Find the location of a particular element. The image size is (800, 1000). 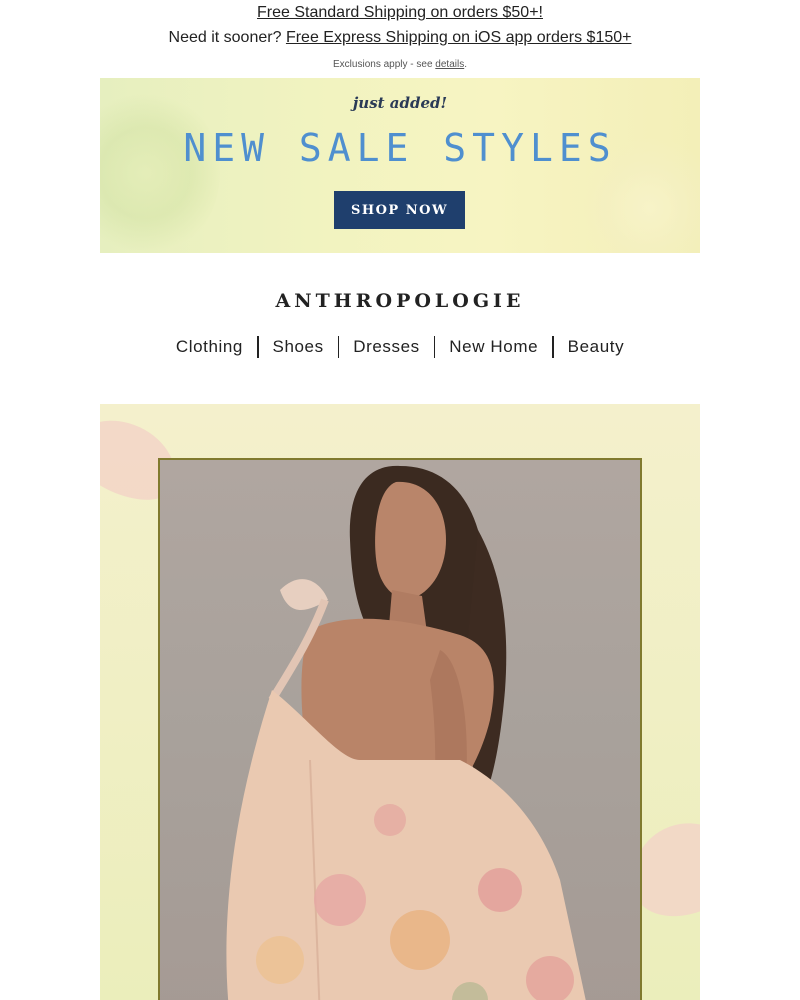

new-sale-styles-banner: just added! NEW SALE STYLES SHOP NOW is located at coordinates (400, 165).